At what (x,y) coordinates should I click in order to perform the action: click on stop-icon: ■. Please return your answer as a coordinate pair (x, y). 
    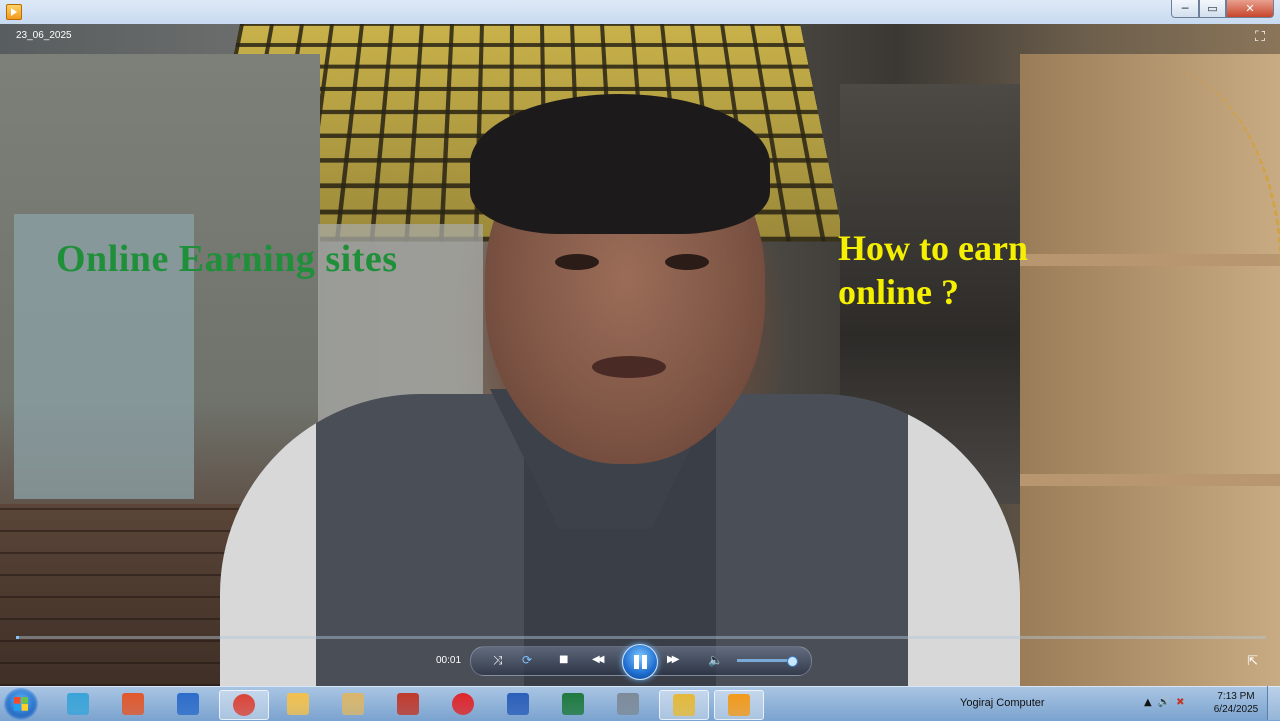
    Looking at the image, I should click on (563, 660).